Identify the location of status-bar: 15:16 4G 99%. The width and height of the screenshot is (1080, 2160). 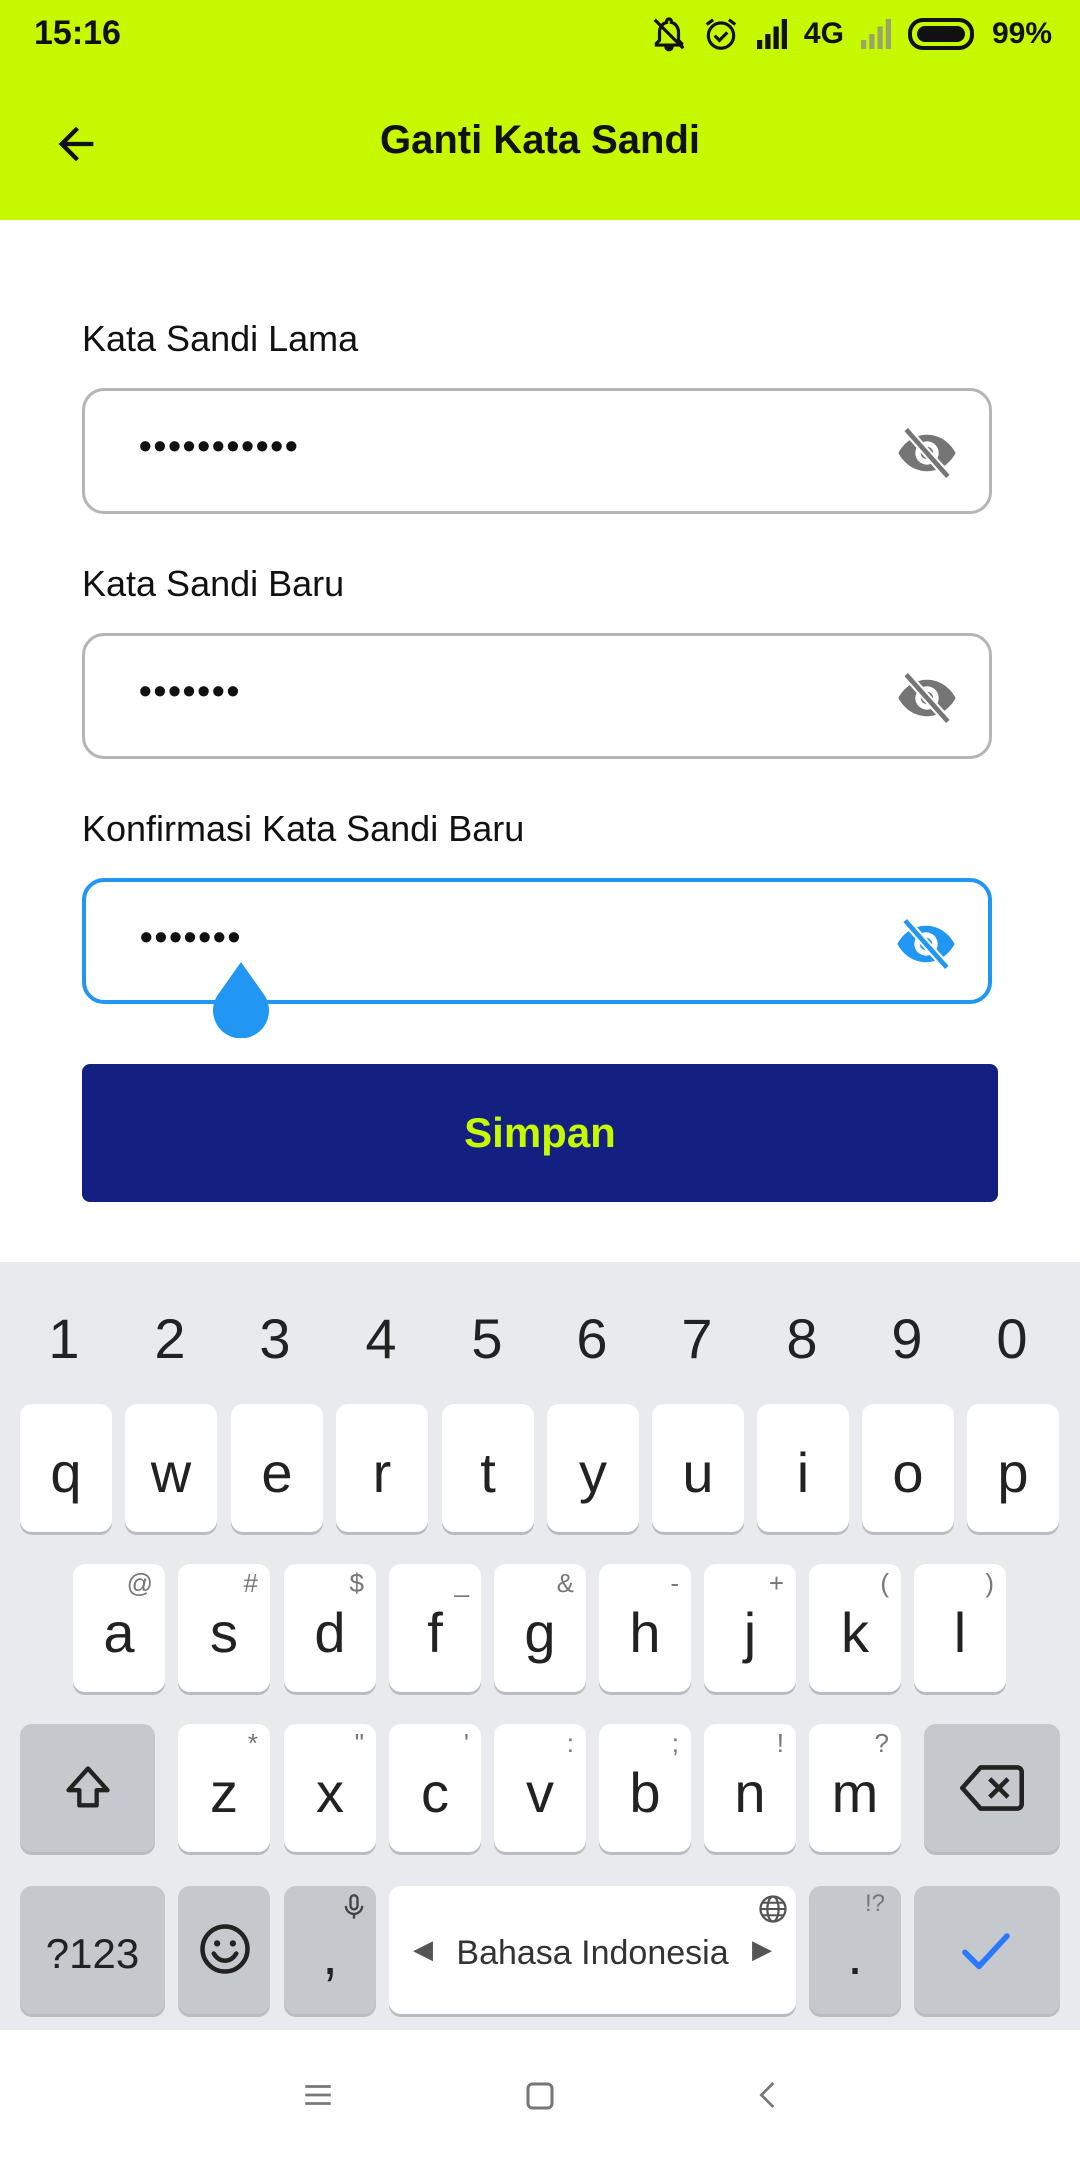
(540, 35).